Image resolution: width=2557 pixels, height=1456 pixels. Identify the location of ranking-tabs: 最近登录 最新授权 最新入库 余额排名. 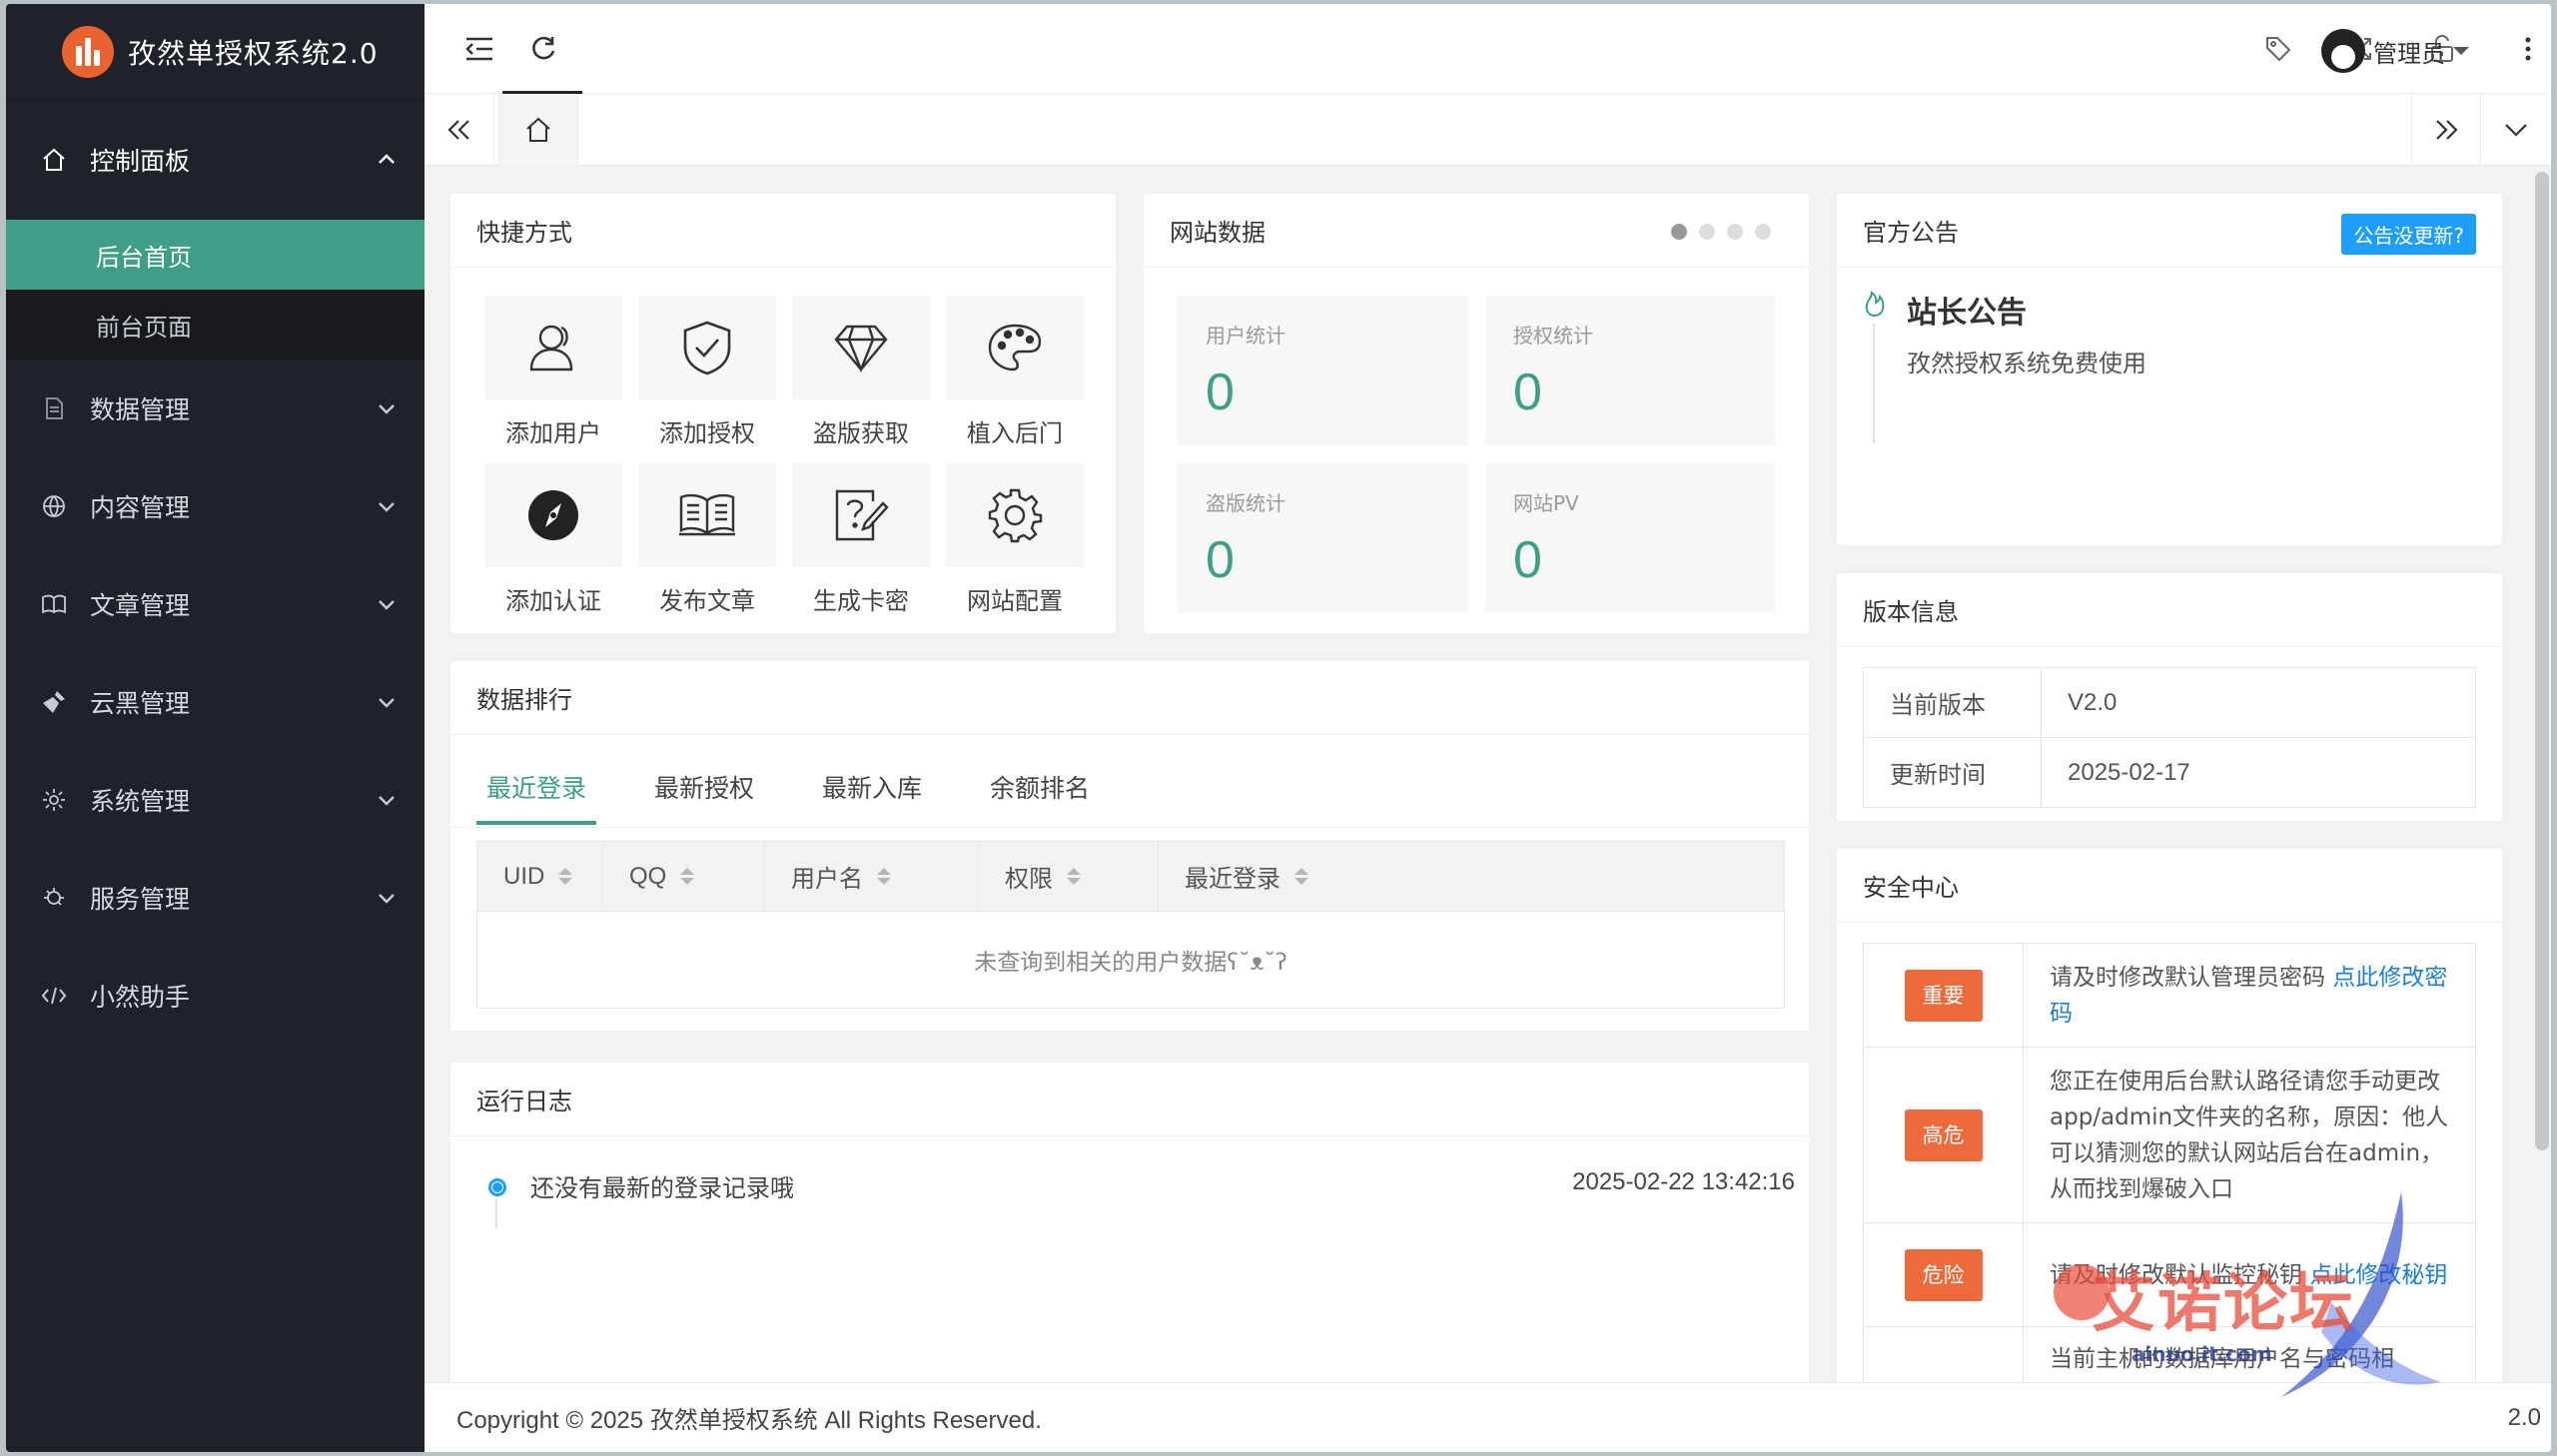
(812, 791).